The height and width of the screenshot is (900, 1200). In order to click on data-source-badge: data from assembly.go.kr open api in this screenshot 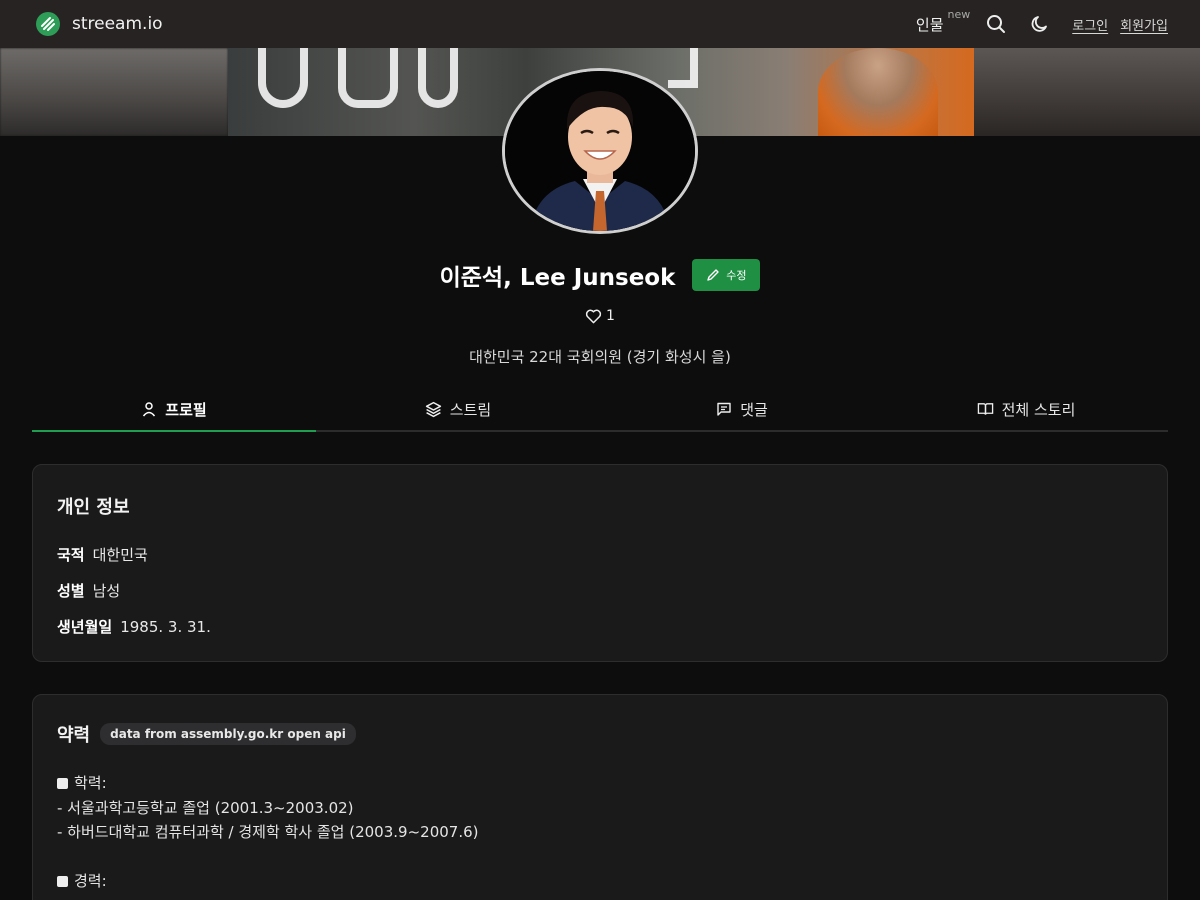, I will do `click(228, 734)`.